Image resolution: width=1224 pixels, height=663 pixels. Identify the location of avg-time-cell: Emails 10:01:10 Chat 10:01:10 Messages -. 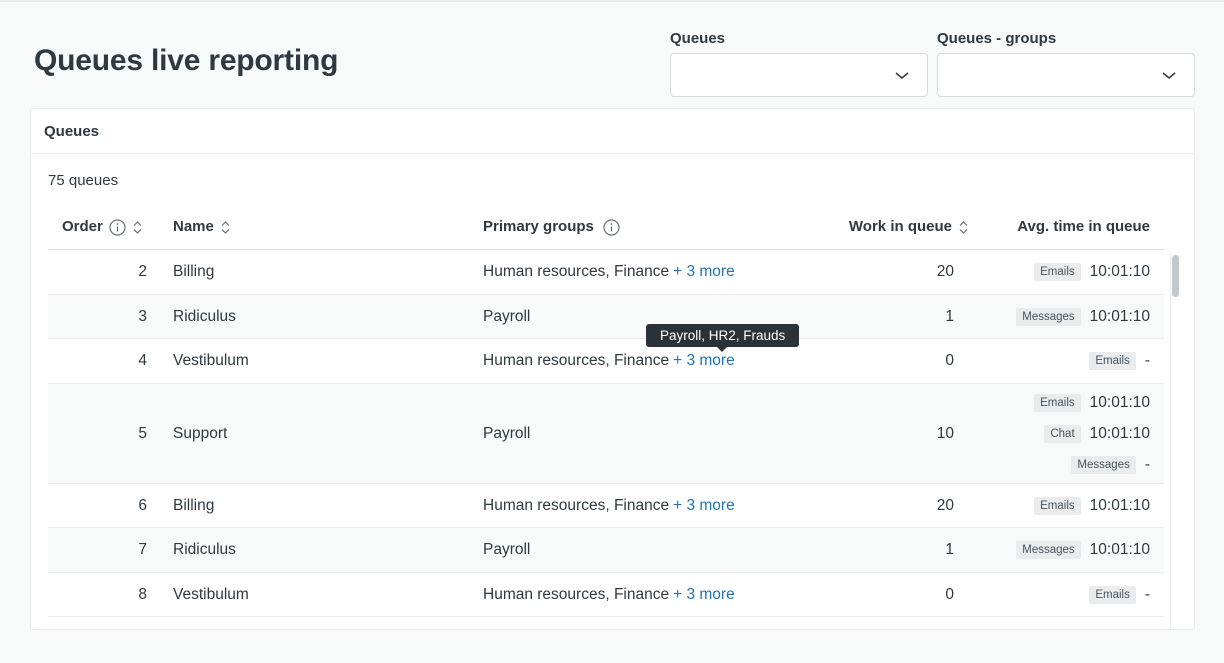
(1092, 433).